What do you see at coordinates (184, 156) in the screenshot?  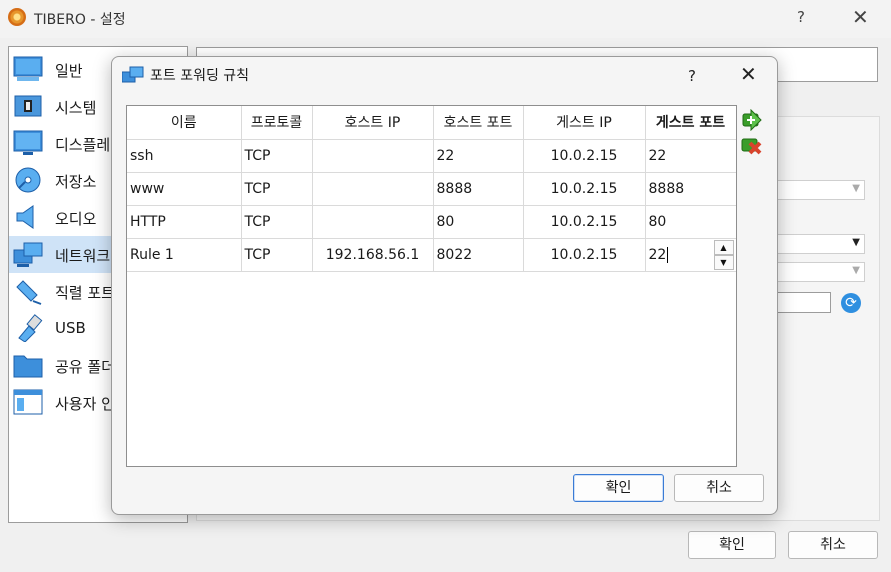 I see `cell-name: ssh` at bounding box center [184, 156].